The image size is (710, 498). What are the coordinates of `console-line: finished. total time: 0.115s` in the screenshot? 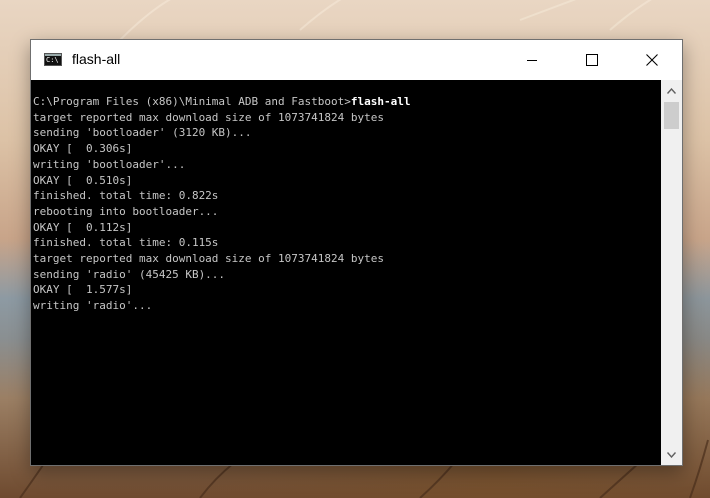 It's located at (126, 243).